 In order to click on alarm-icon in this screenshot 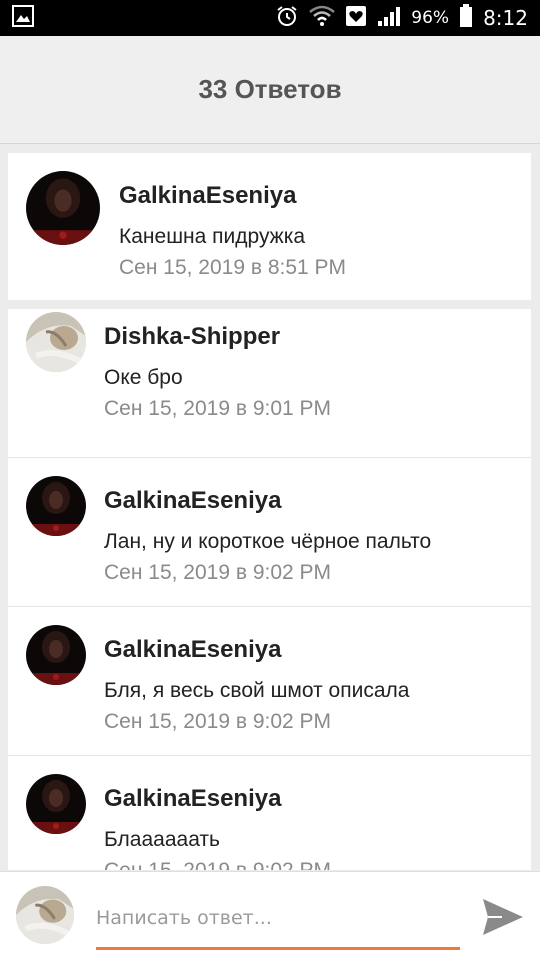, I will do `click(287, 18)`.